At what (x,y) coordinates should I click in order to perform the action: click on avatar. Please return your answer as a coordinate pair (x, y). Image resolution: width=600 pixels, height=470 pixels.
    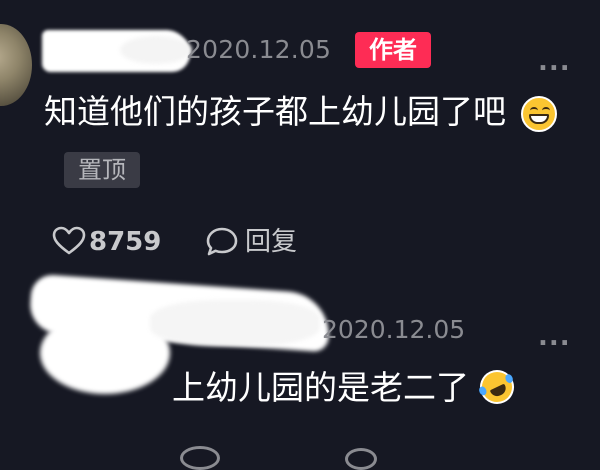
    Looking at the image, I should click on (16, 65).